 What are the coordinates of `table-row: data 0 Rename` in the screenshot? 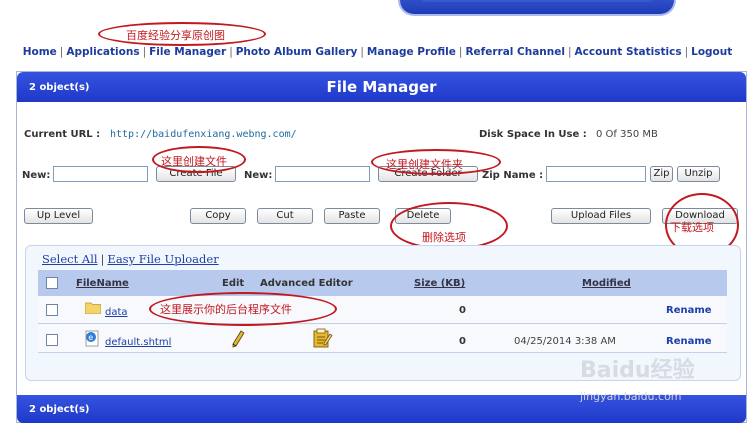 It's located at (382, 310).